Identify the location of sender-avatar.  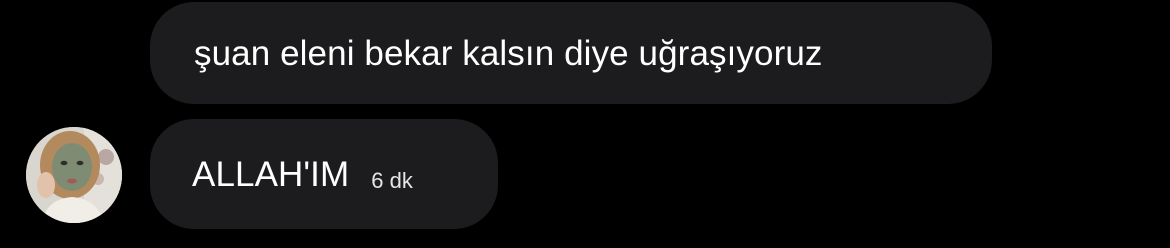
(74, 175).